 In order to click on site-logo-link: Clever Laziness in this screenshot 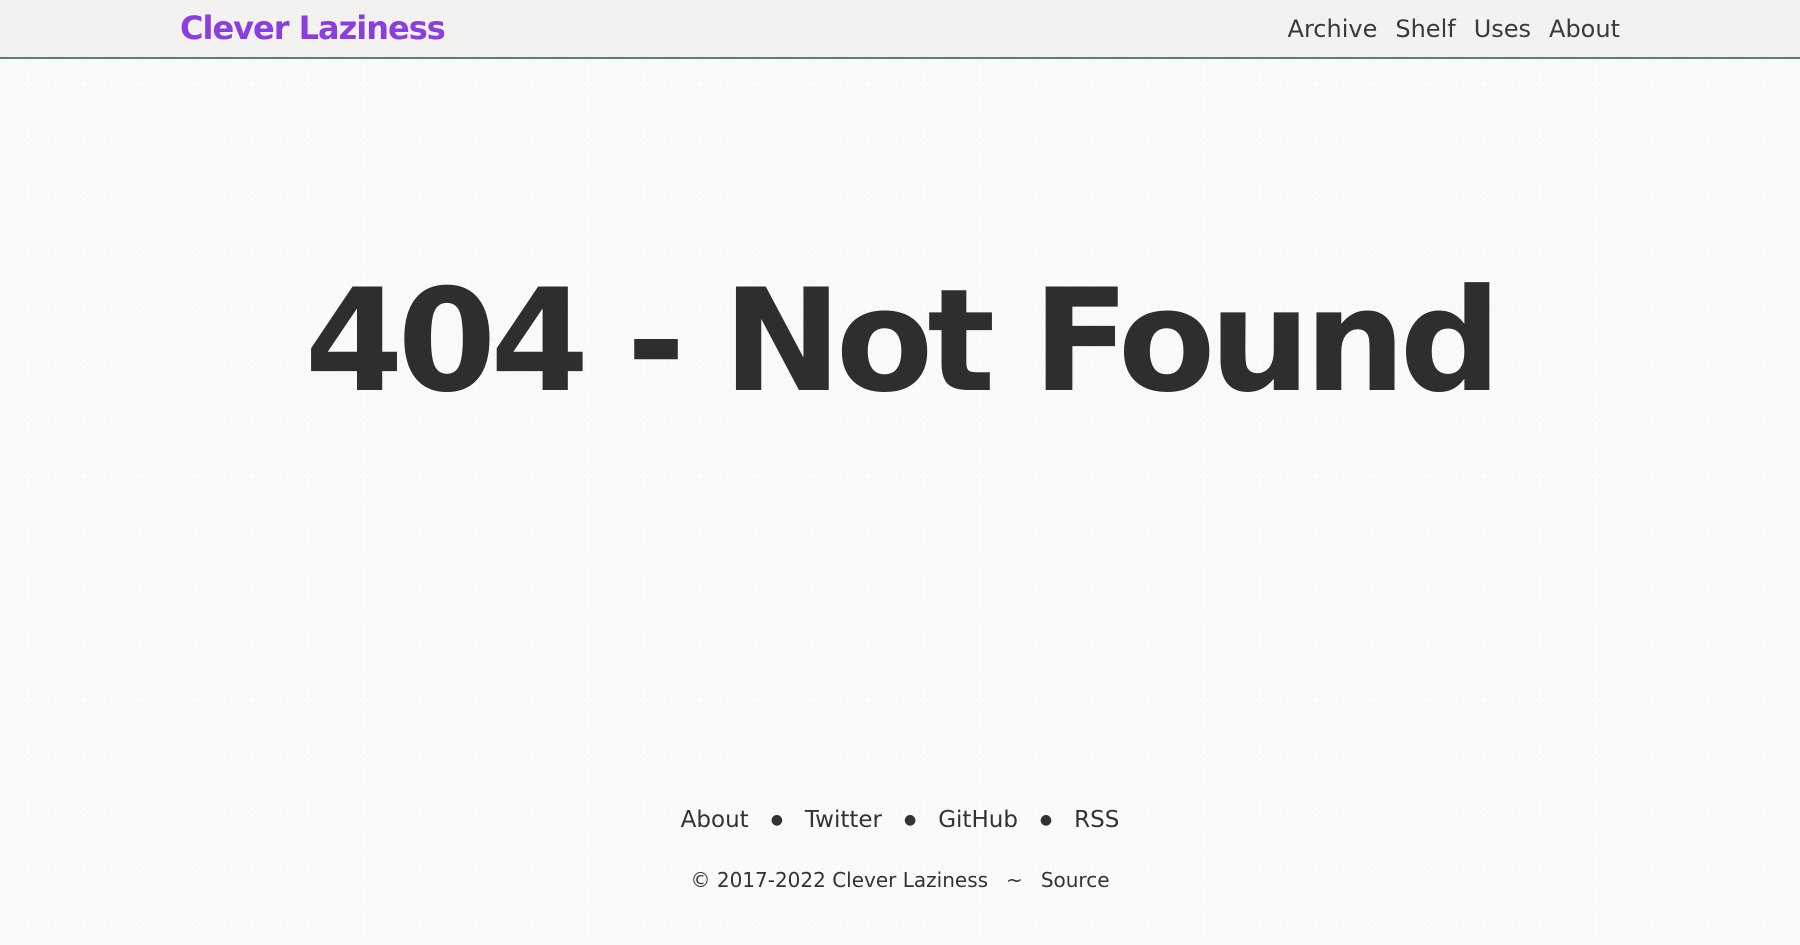, I will do `click(313, 28)`.